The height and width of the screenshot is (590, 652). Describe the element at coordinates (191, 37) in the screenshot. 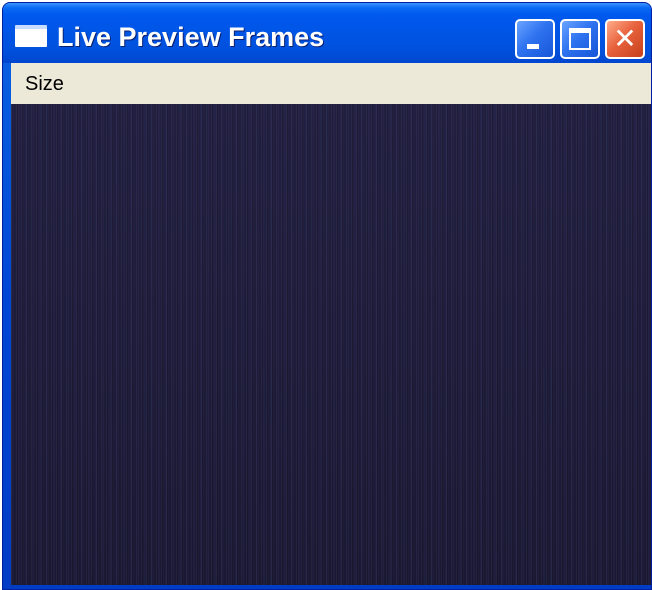

I see `window-title: Live Preview Frames` at that location.